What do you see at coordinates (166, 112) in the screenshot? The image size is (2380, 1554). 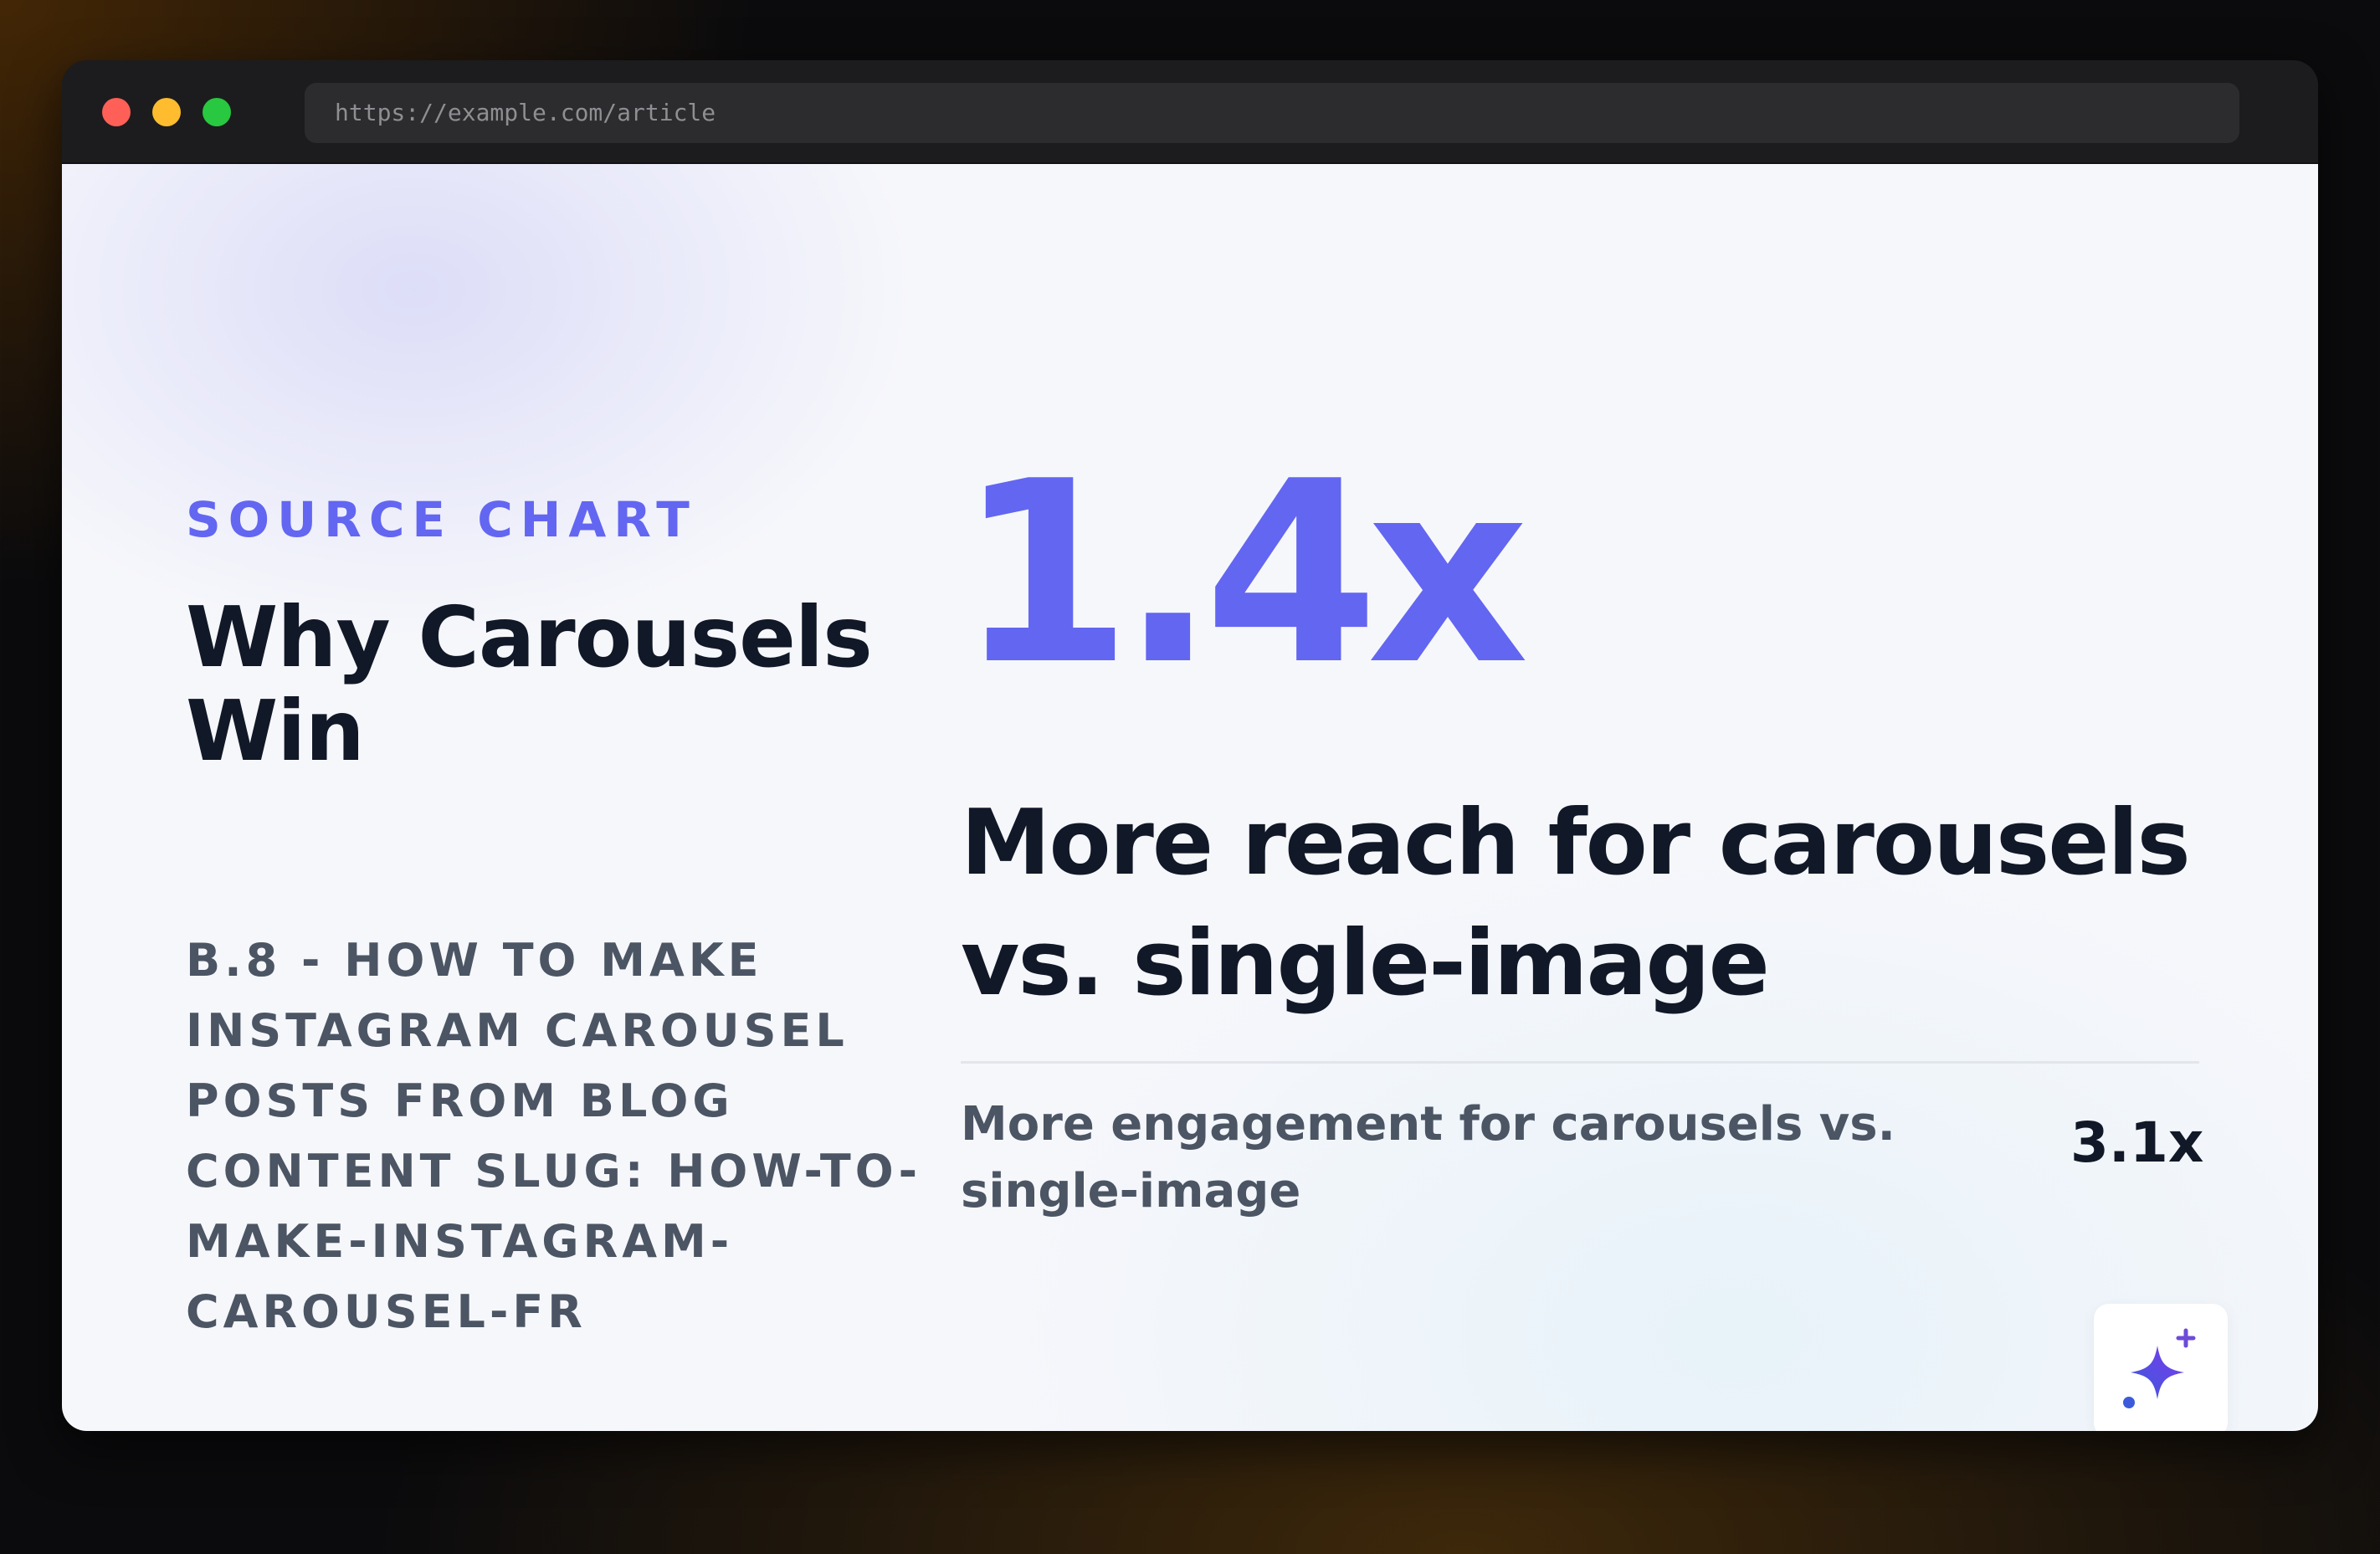 I see `minimize-window-button` at bounding box center [166, 112].